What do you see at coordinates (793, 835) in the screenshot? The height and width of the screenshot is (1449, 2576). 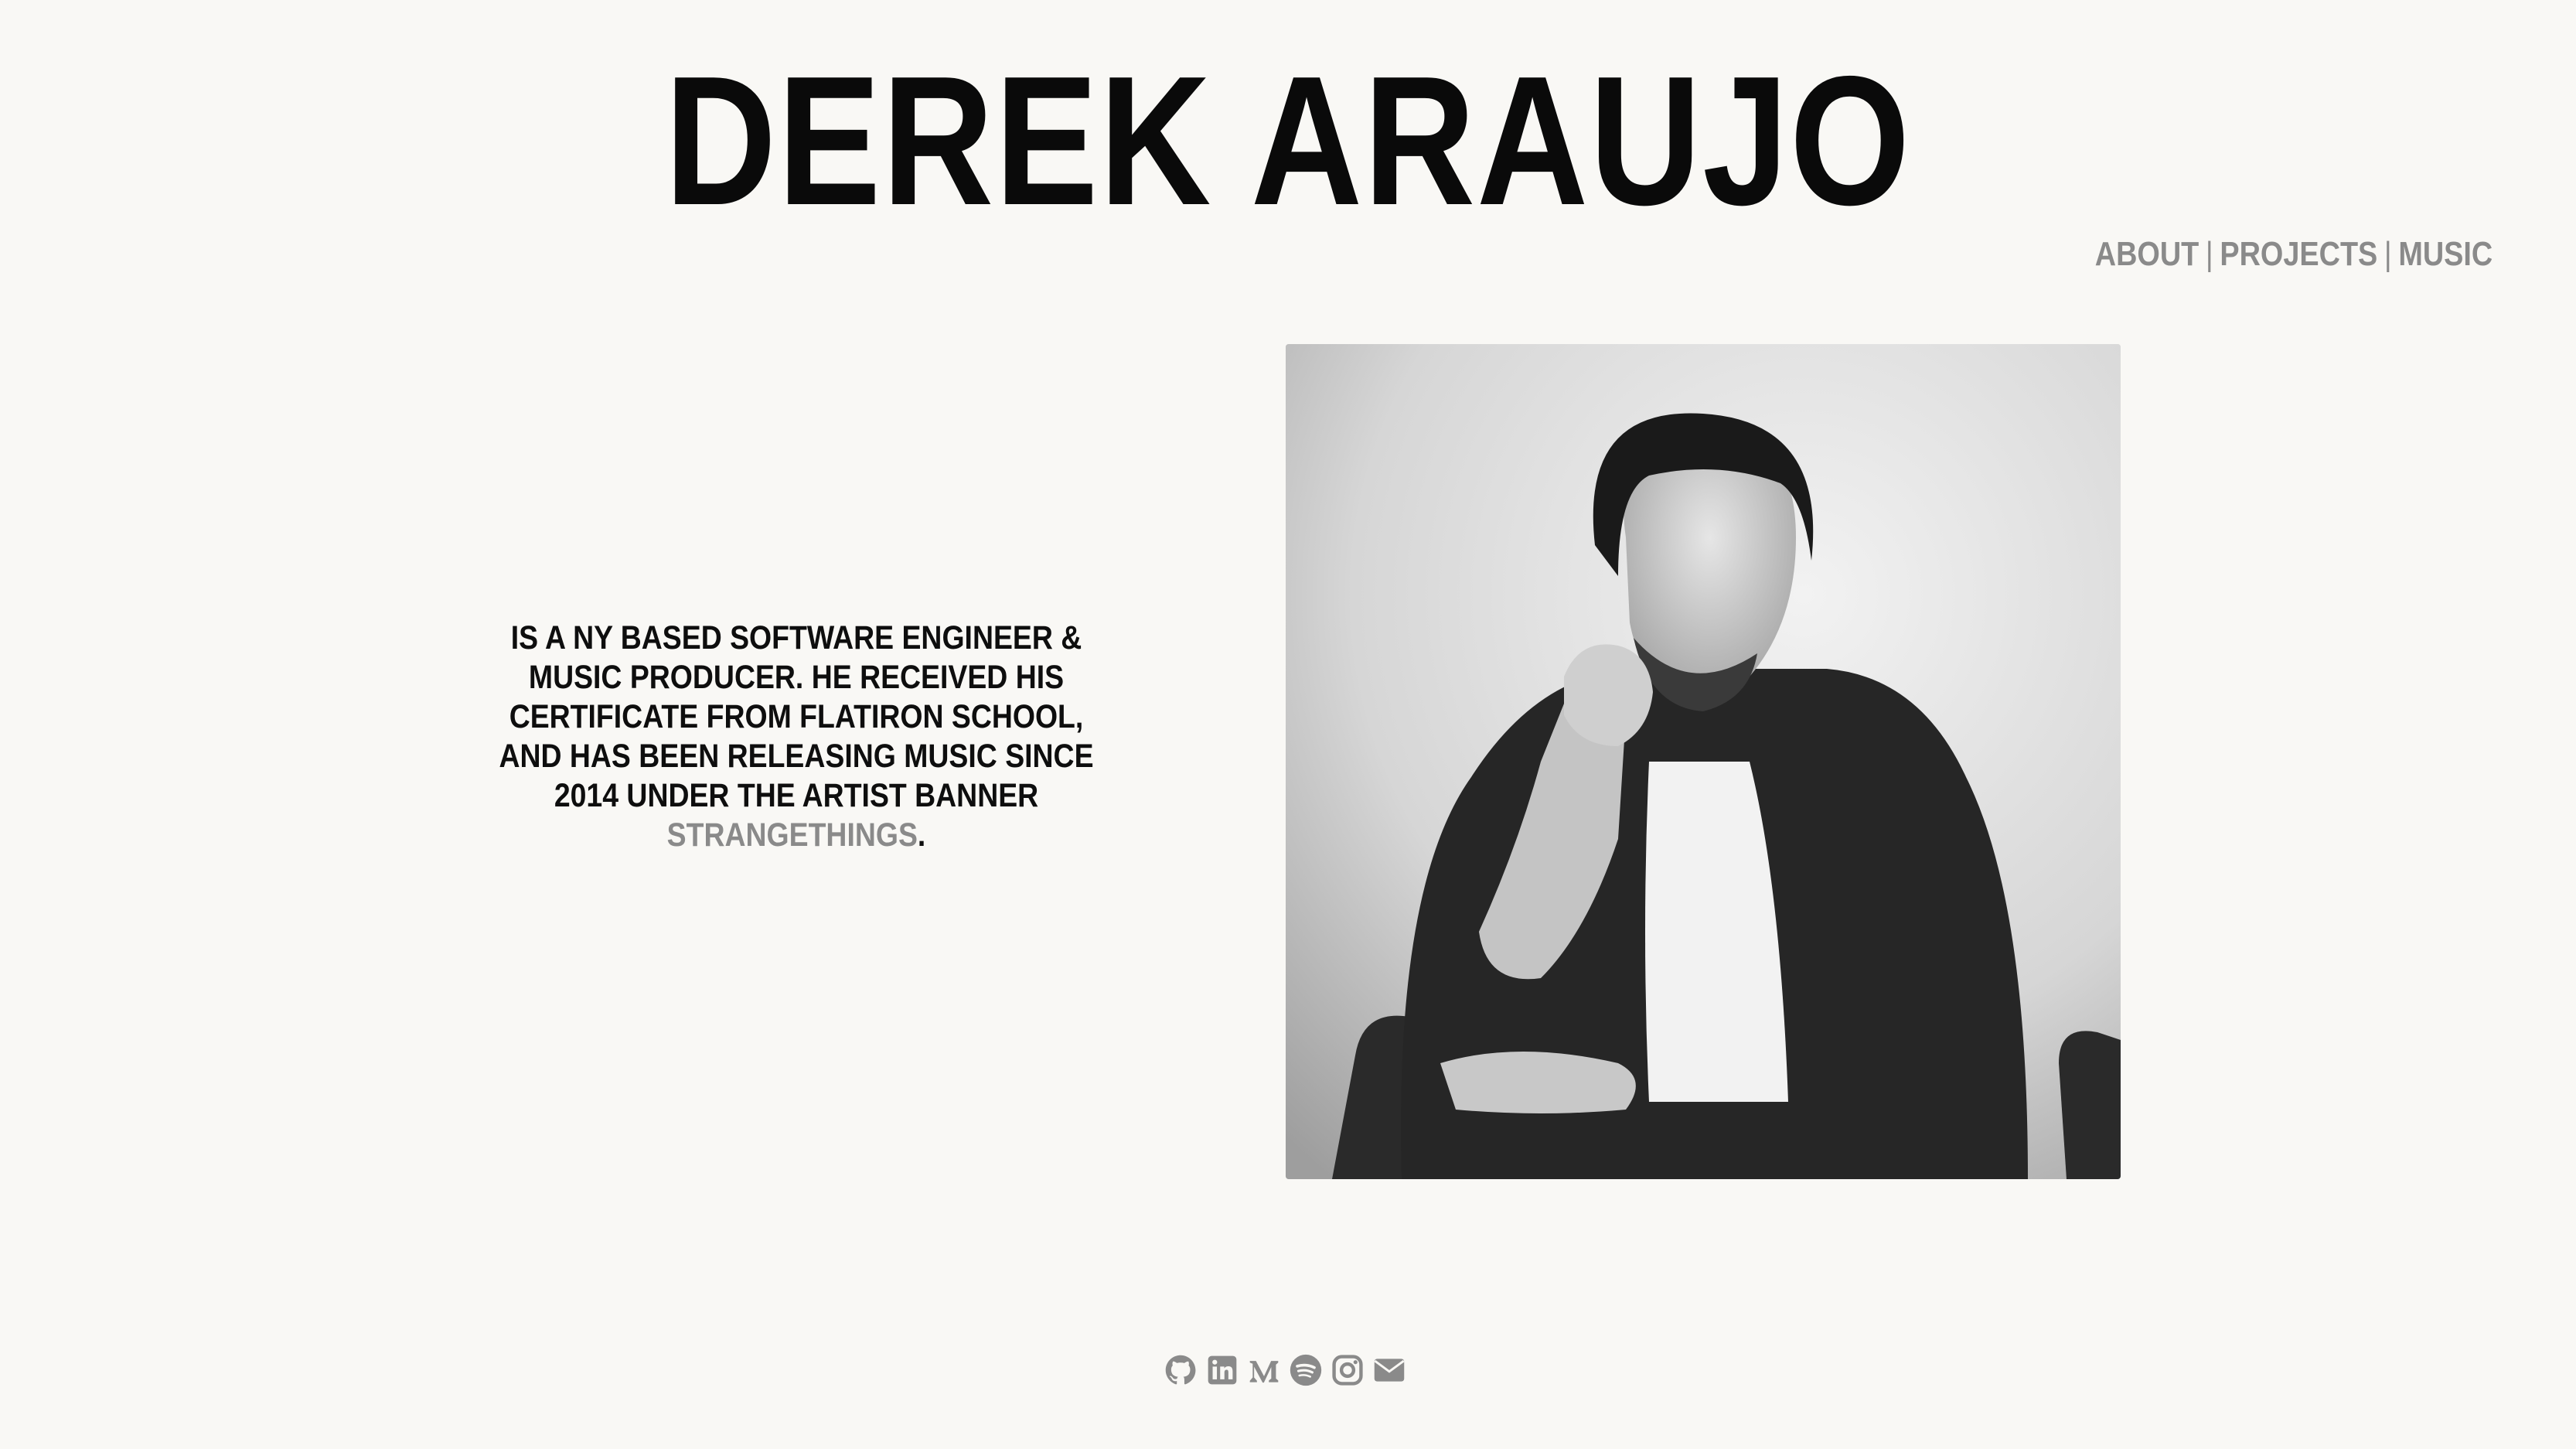 I see `strangethings-link: STRANGETHINGS` at bounding box center [793, 835].